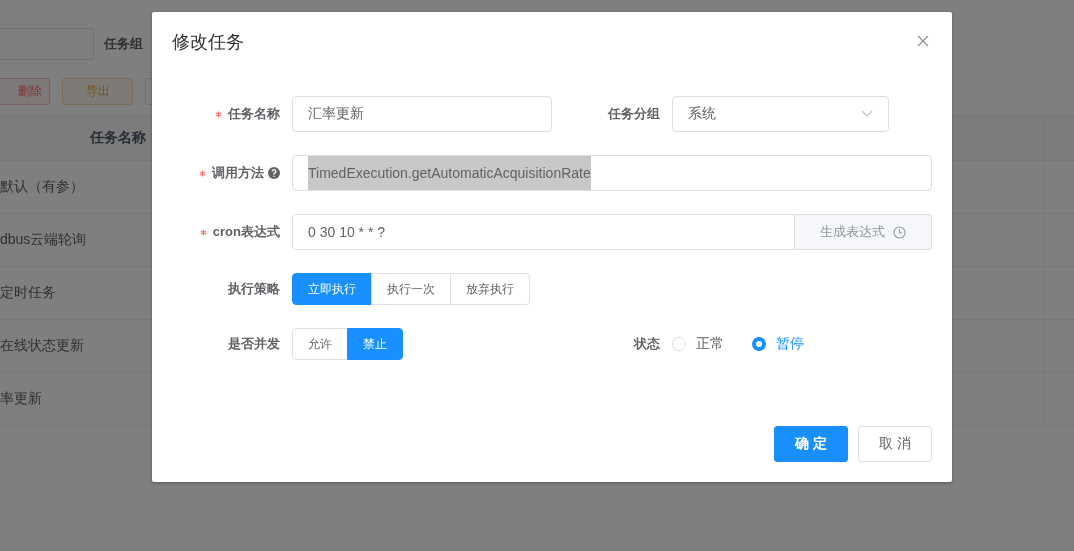 The image size is (1074, 551). What do you see at coordinates (422, 114) in the screenshot?
I see `input-field: 汇率更新` at bounding box center [422, 114].